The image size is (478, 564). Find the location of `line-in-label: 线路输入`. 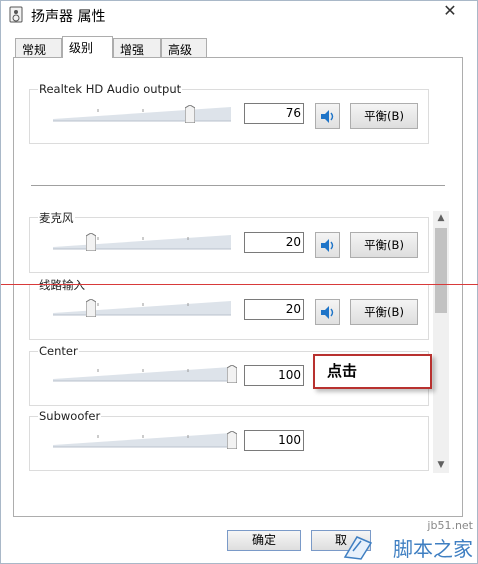

line-in-label: 线路输入 is located at coordinates (62, 285).